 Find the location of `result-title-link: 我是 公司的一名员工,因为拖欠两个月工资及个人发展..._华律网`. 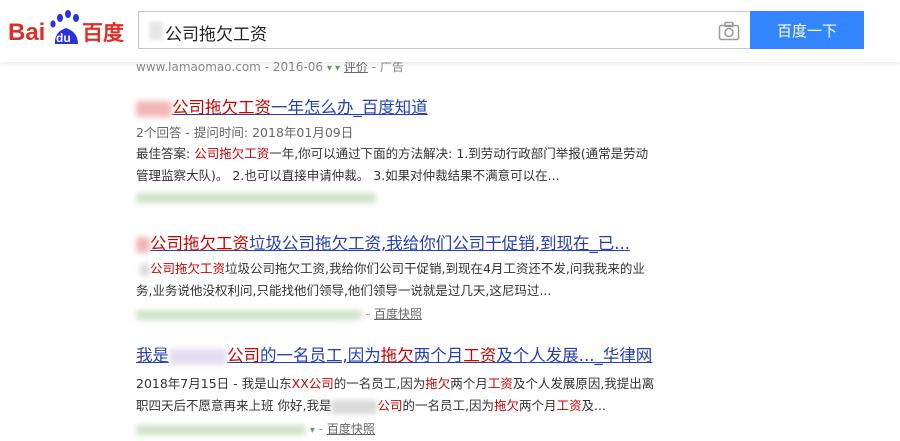

result-title-link: 我是 公司的一名员工,因为拖欠两个月工资及个人发展..._华律网 is located at coordinates (456, 356).